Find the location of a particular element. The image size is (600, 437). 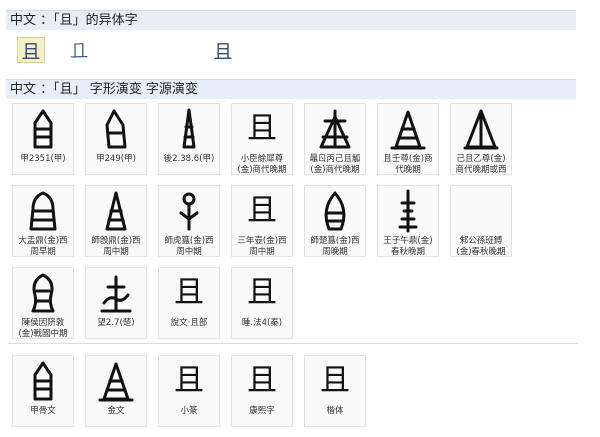

glyph-caption: 後2.38.6(甲) is located at coordinates (189, 159).